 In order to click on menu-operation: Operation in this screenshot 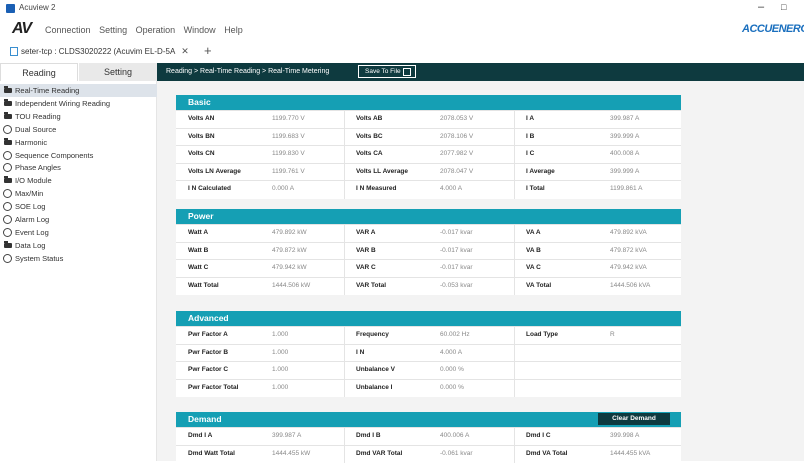, I will do `click(156, 30)`.